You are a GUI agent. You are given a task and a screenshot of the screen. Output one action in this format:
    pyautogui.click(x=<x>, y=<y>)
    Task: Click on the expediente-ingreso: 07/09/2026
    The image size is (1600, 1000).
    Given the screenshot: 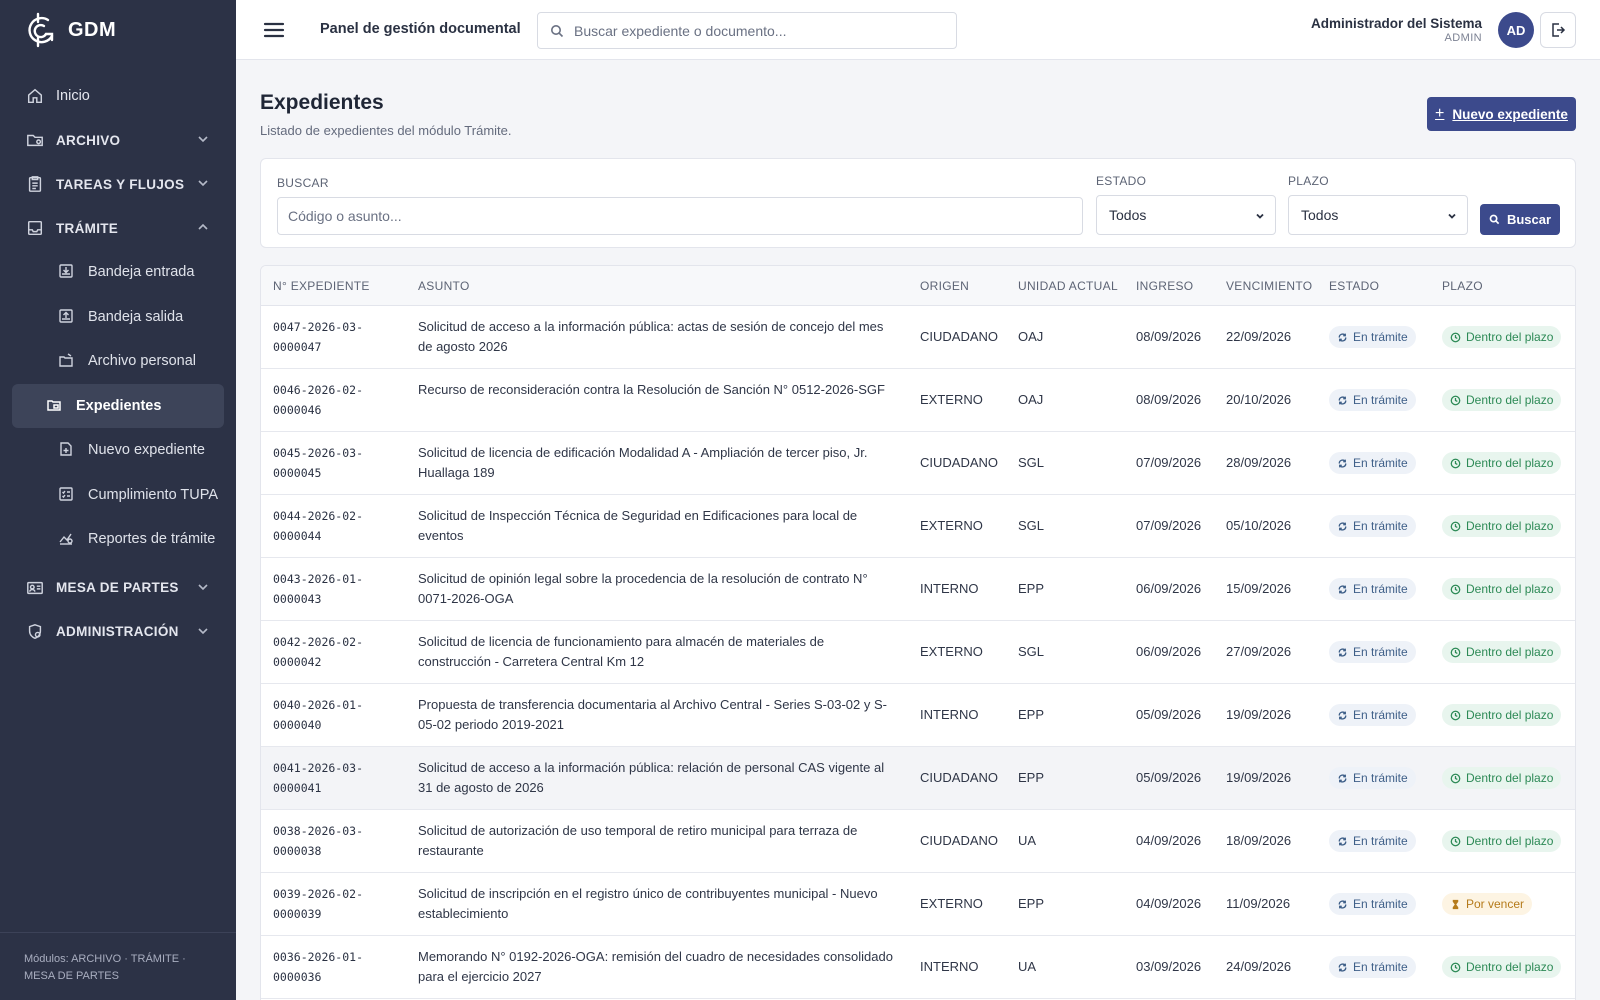 What is the action you would take?
    pyautogui.click(x=1169, y=462)
    